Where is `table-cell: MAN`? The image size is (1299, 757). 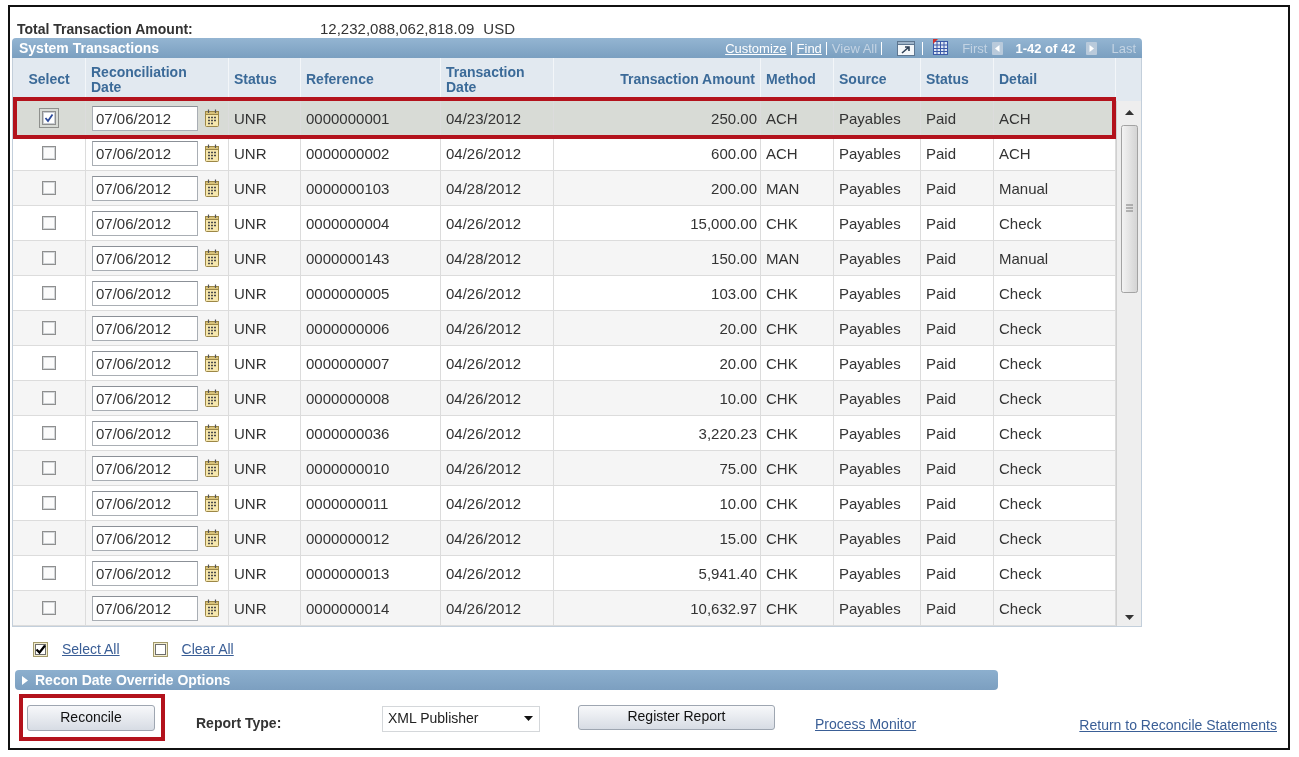 table-cell: MAN is located at coordinates (797, 188).